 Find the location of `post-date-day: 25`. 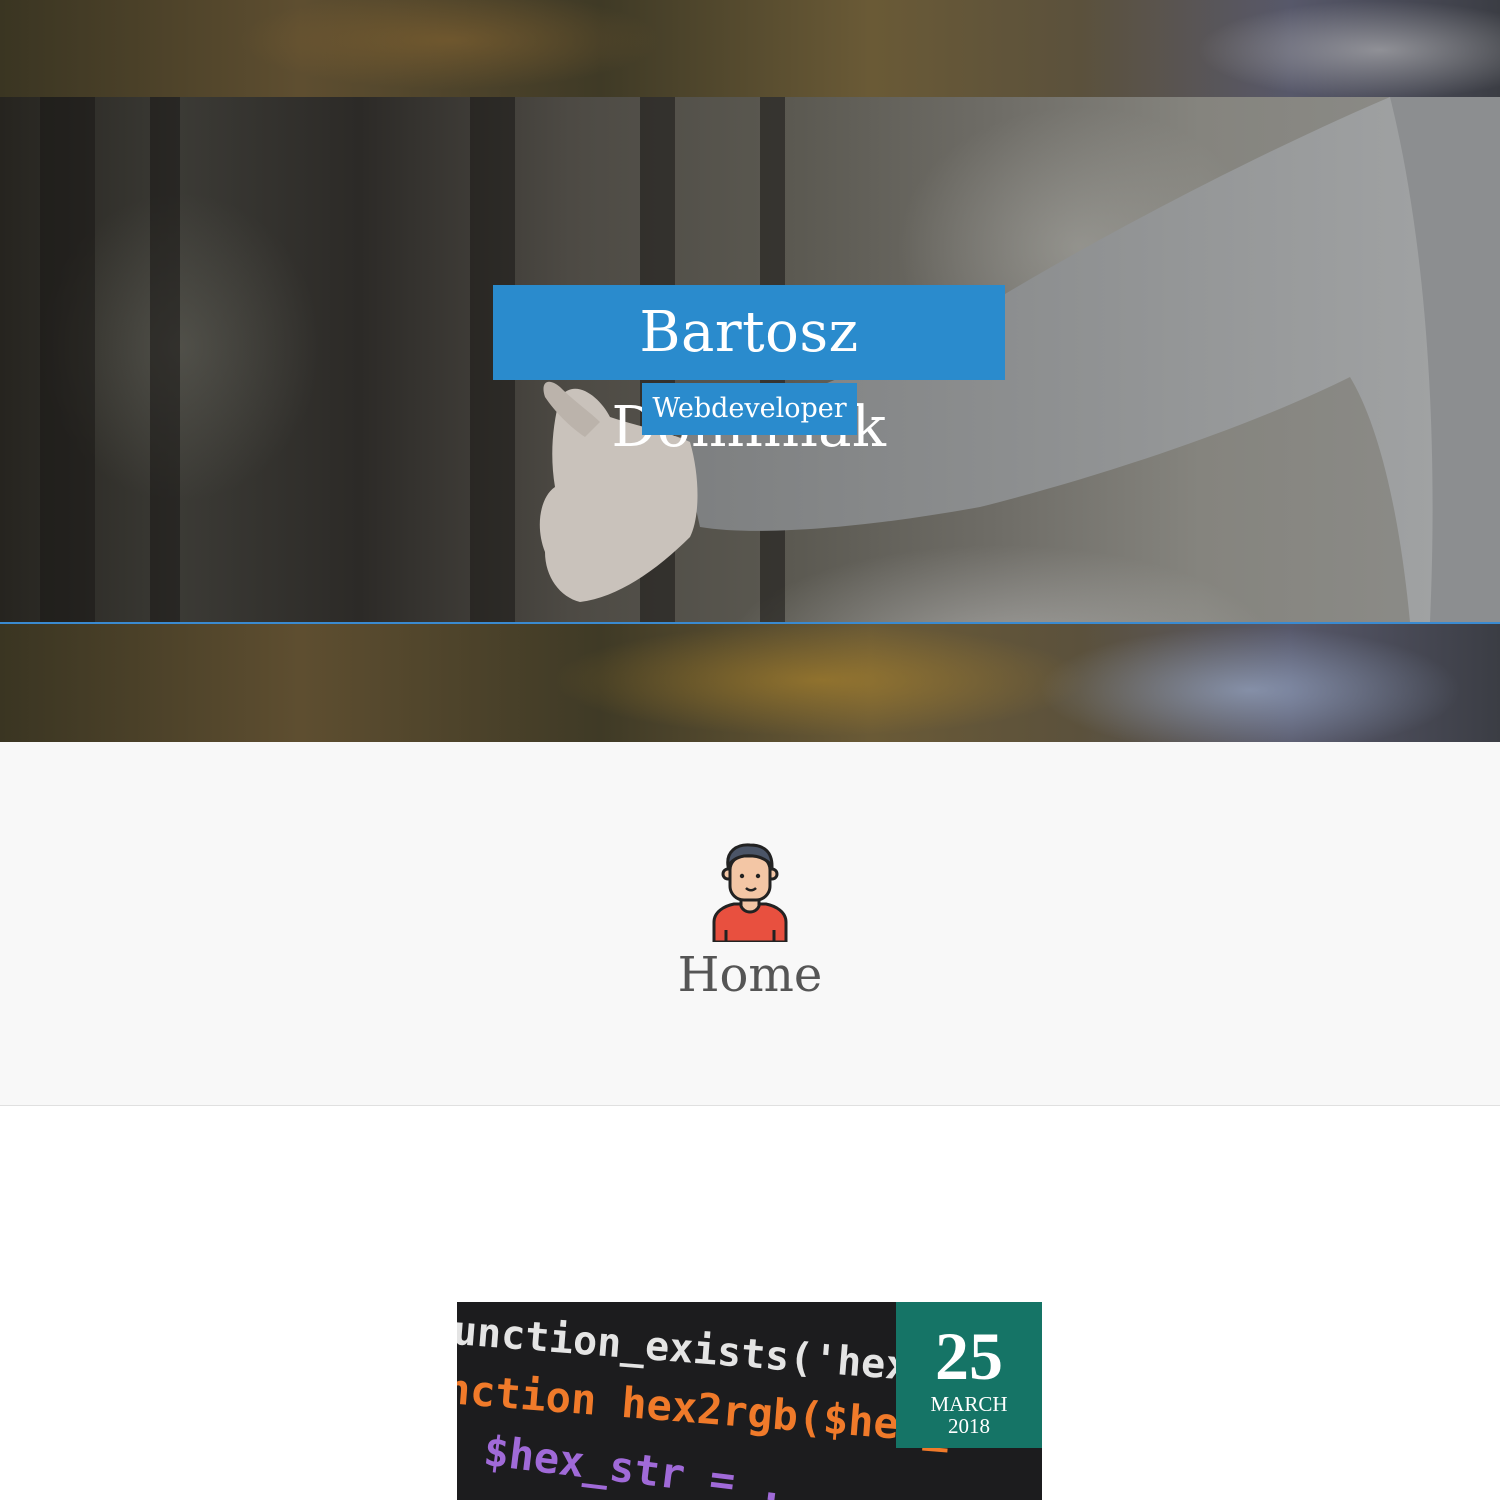

post-date-day: 25 is located at coordinates (969, 1356).